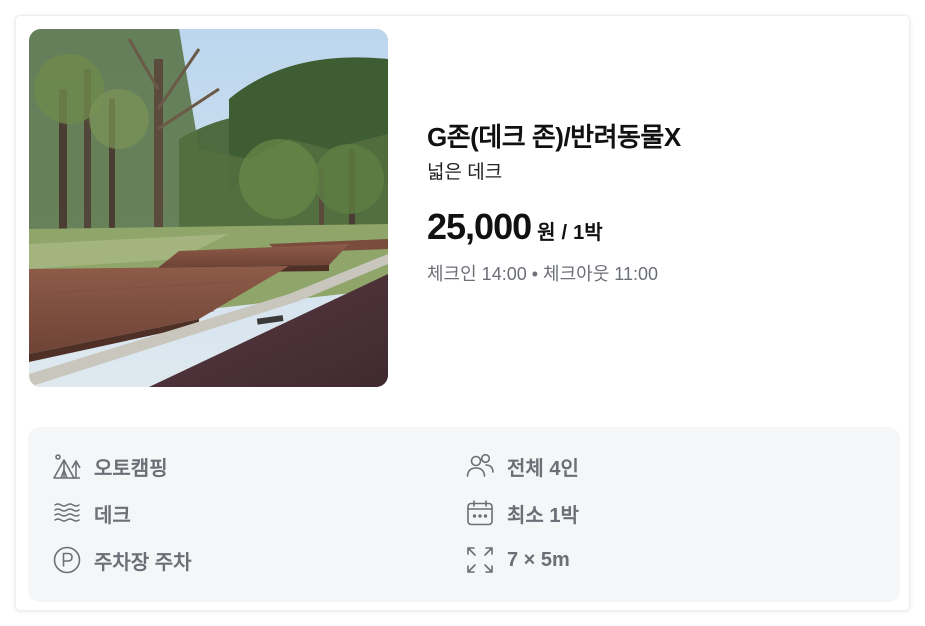 The width and height of the screenshot is (925, 626). Describe the element at coordinates (657, 227) in the screenshot. I see `price-row: 25,000 원 / 1박` at that location.